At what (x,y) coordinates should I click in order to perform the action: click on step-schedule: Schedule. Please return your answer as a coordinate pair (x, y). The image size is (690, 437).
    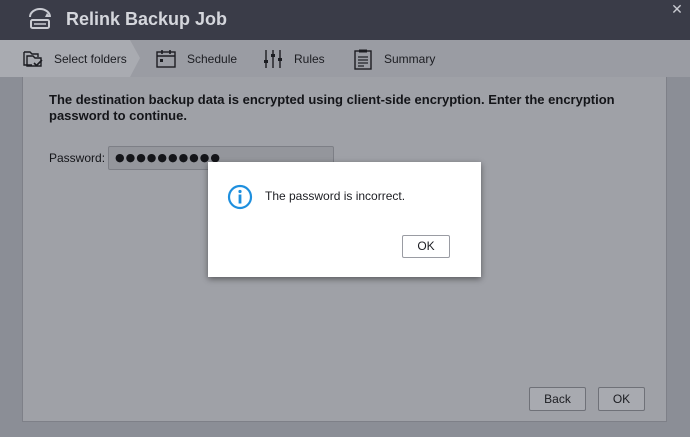
    Looking at the image, I should click on (196, 58).